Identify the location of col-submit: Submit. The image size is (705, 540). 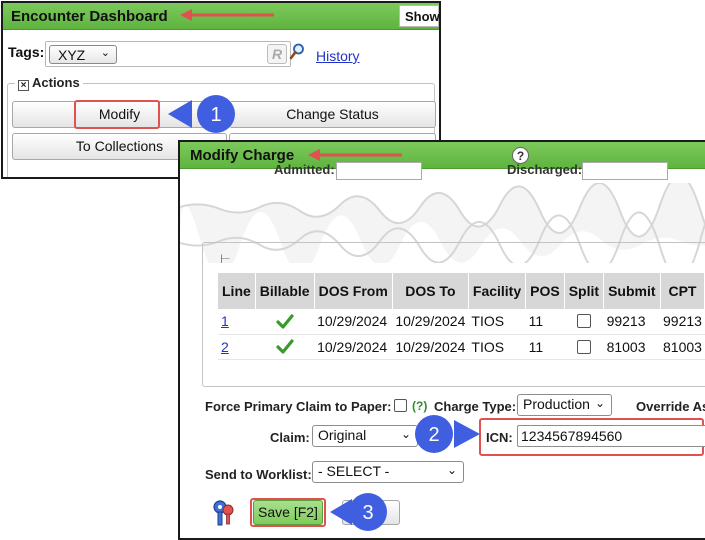
(632, 291).